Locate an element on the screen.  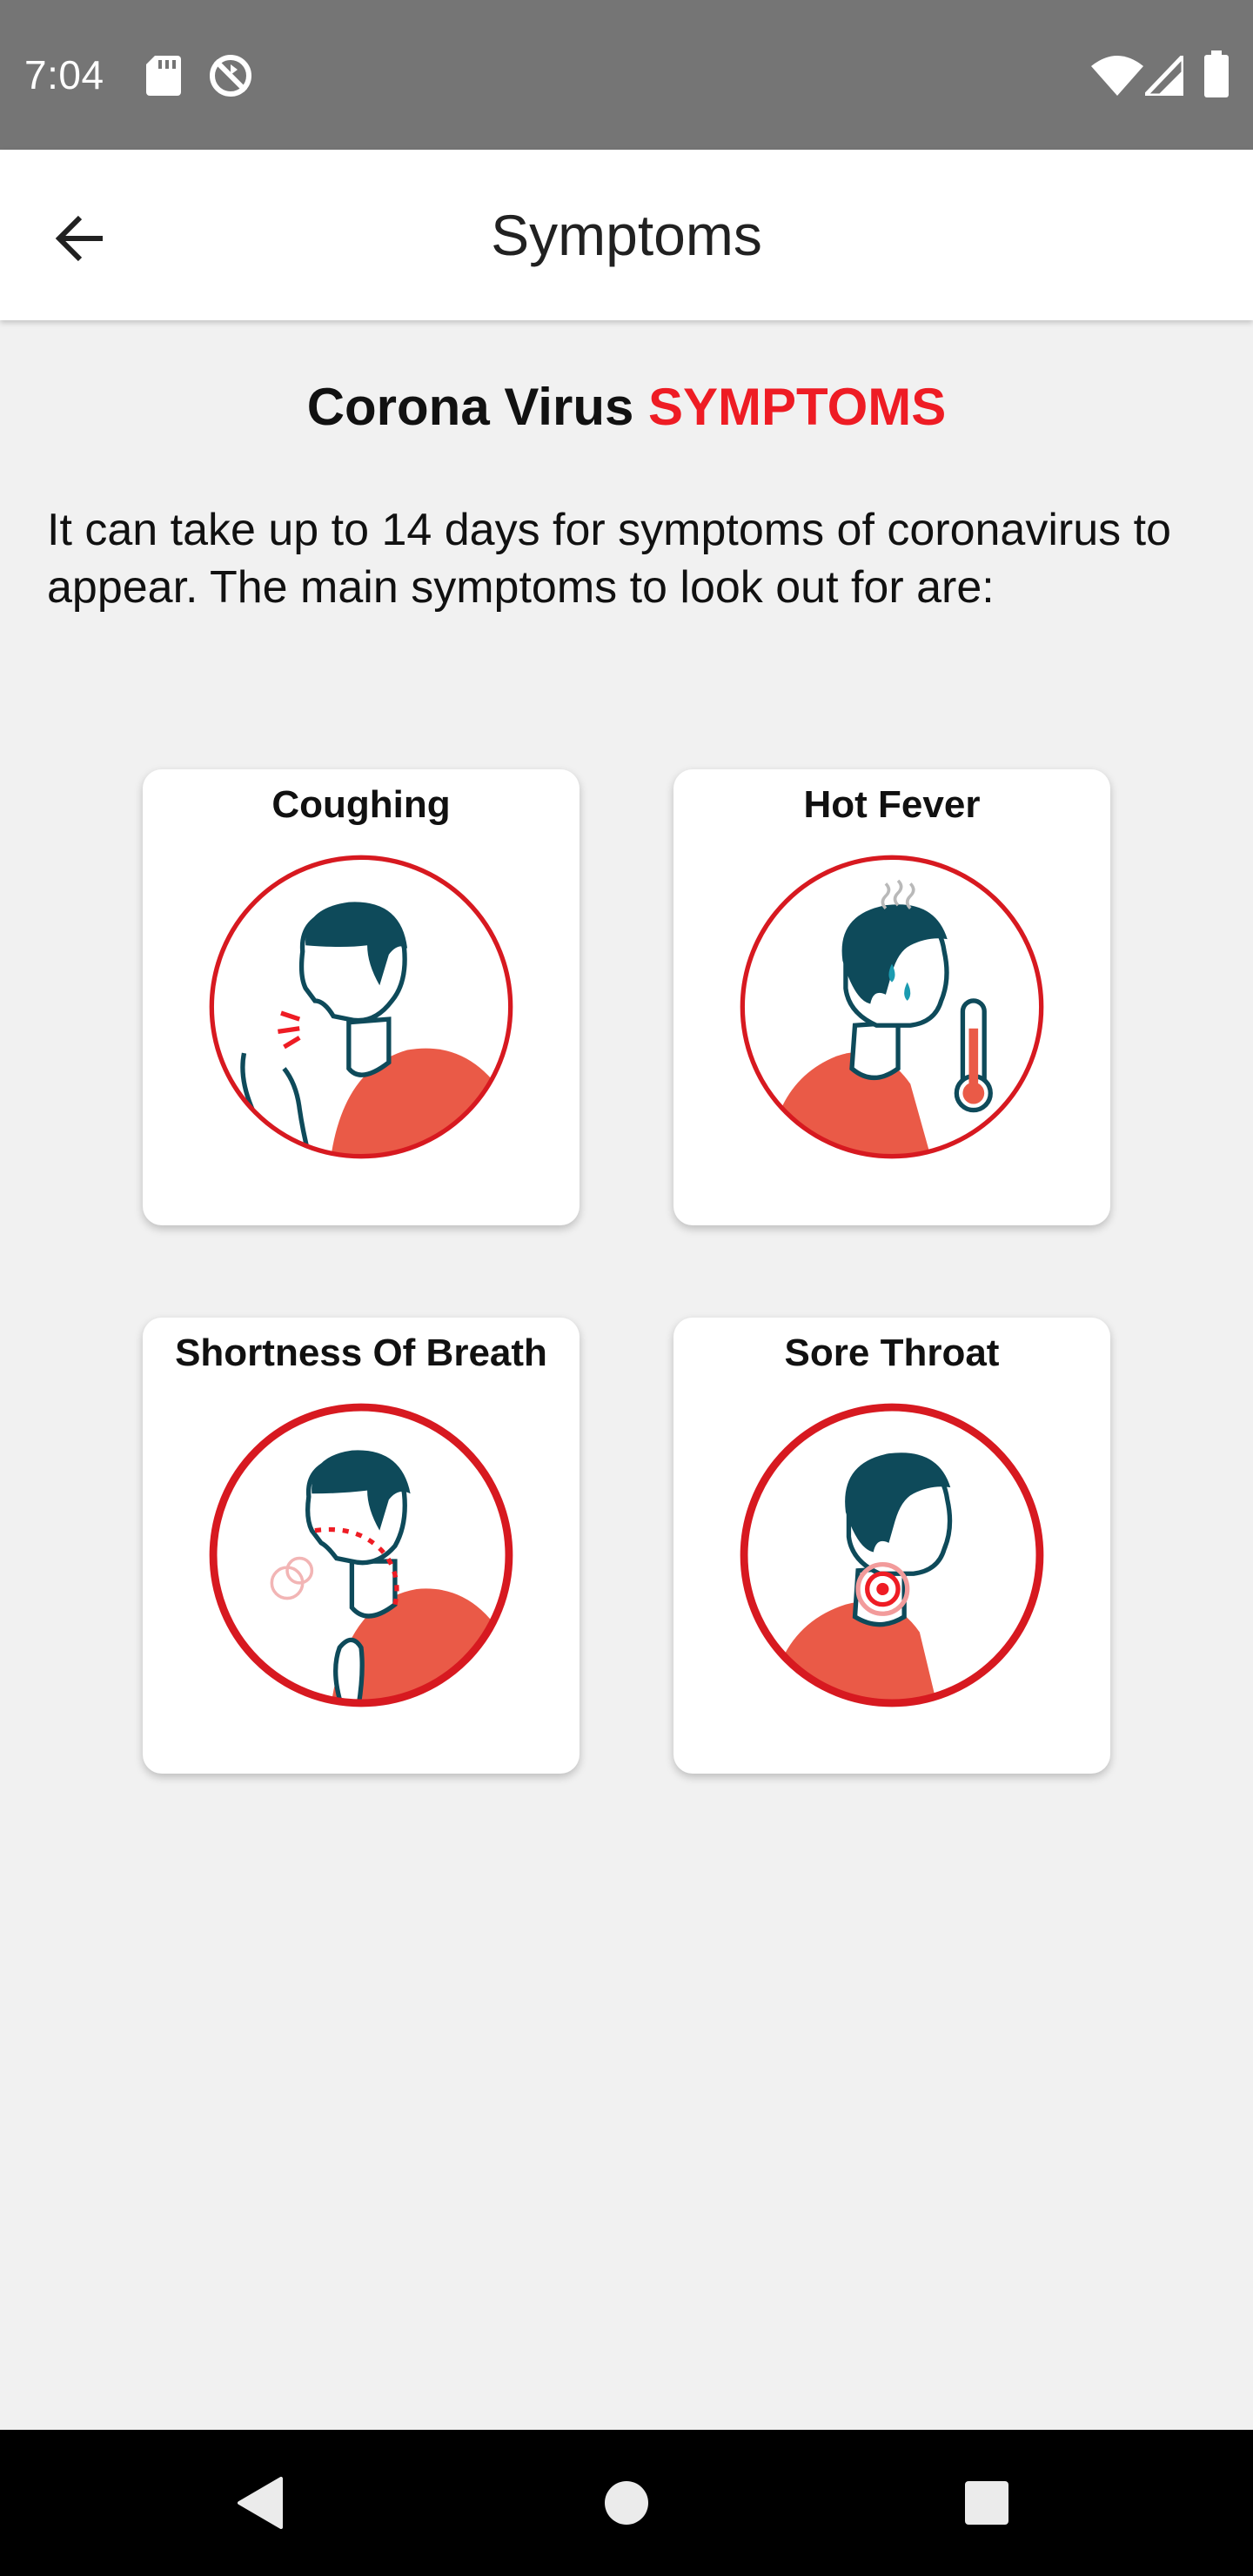
heading-accent: SYMPTOMS is located at coordinates (797, 407).